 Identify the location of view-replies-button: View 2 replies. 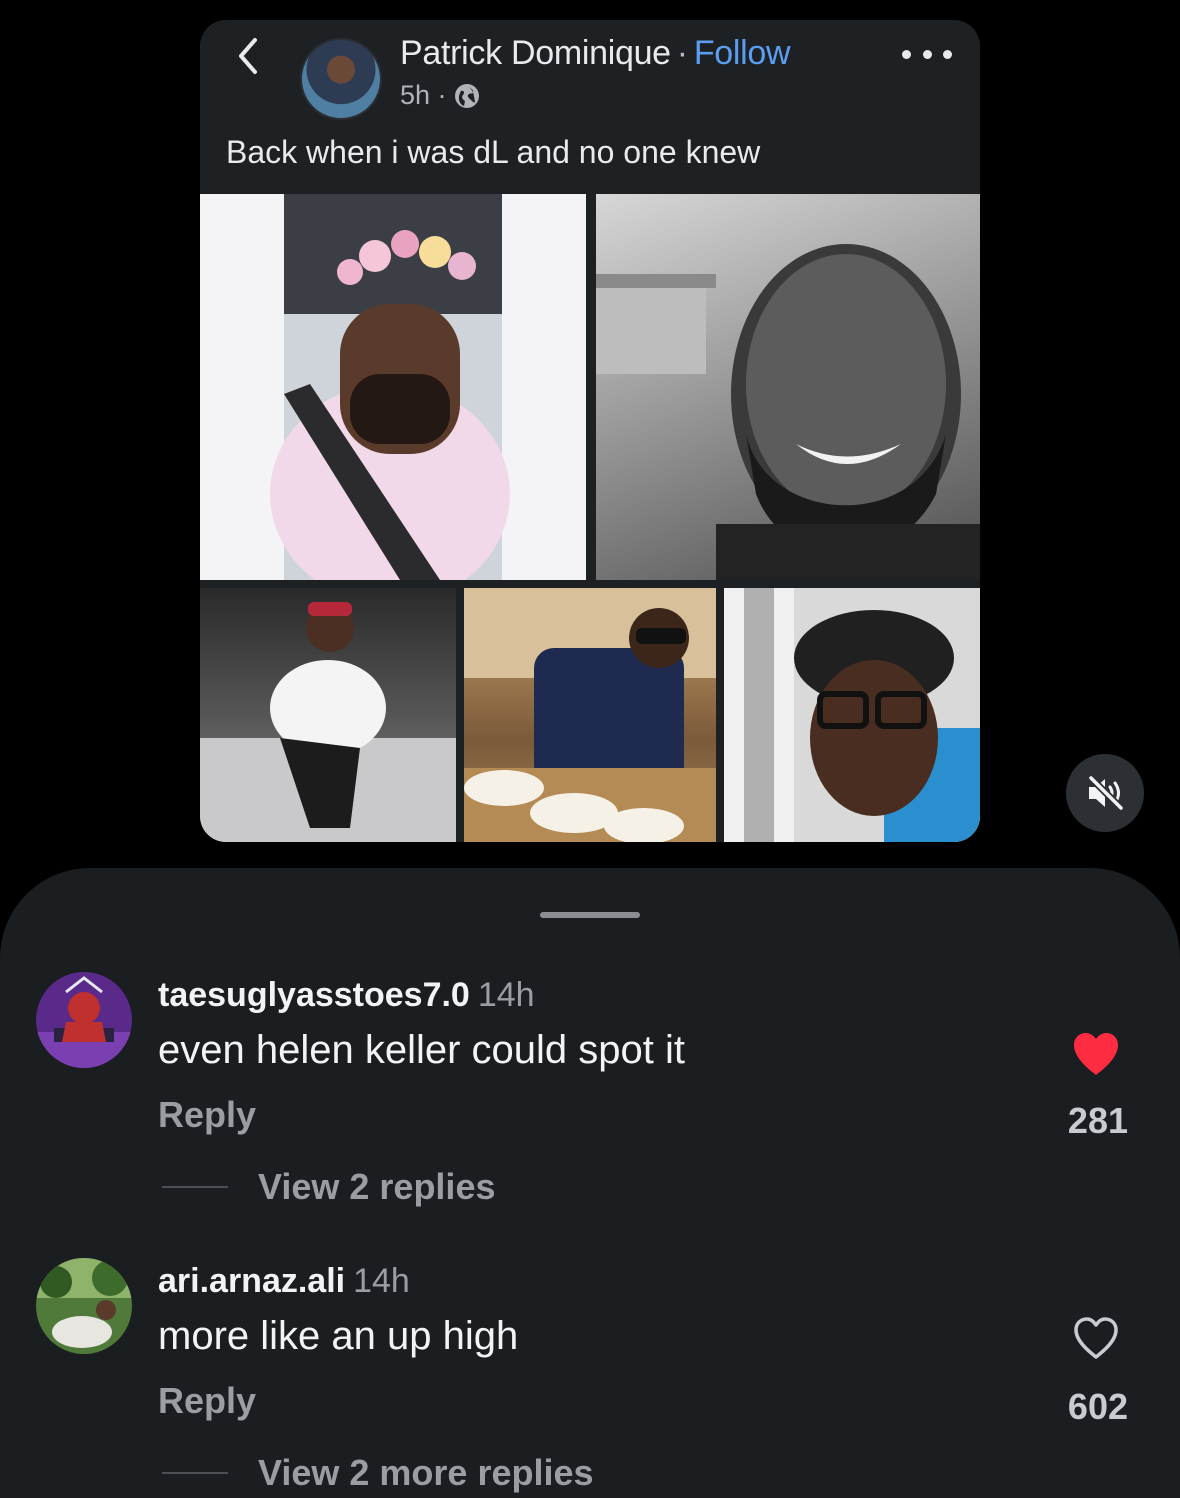
(328, 1187).